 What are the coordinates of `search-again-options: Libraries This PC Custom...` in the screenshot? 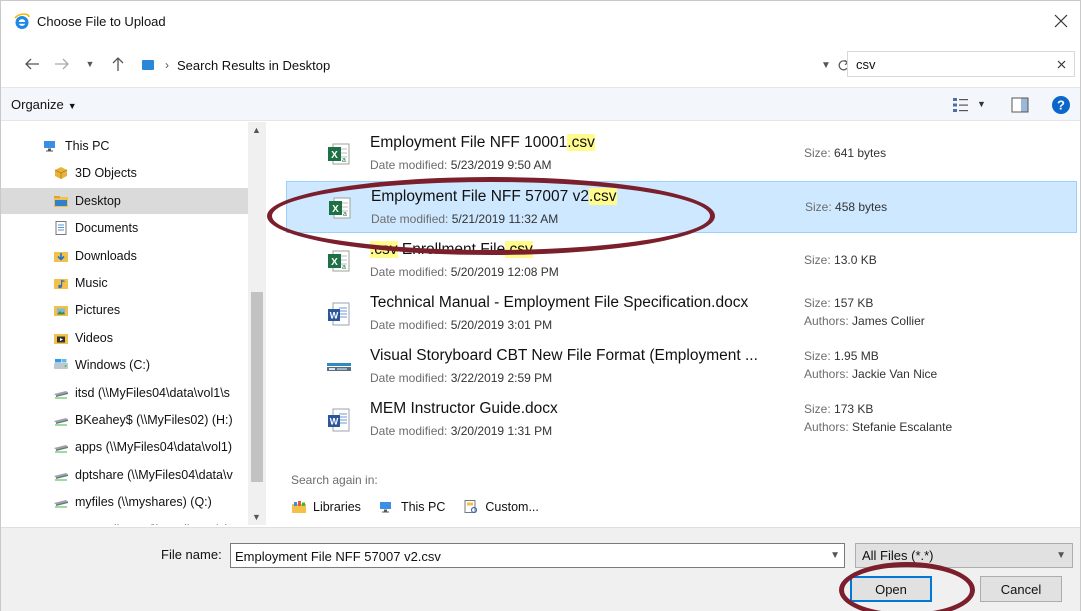 It's located at (424, 507).